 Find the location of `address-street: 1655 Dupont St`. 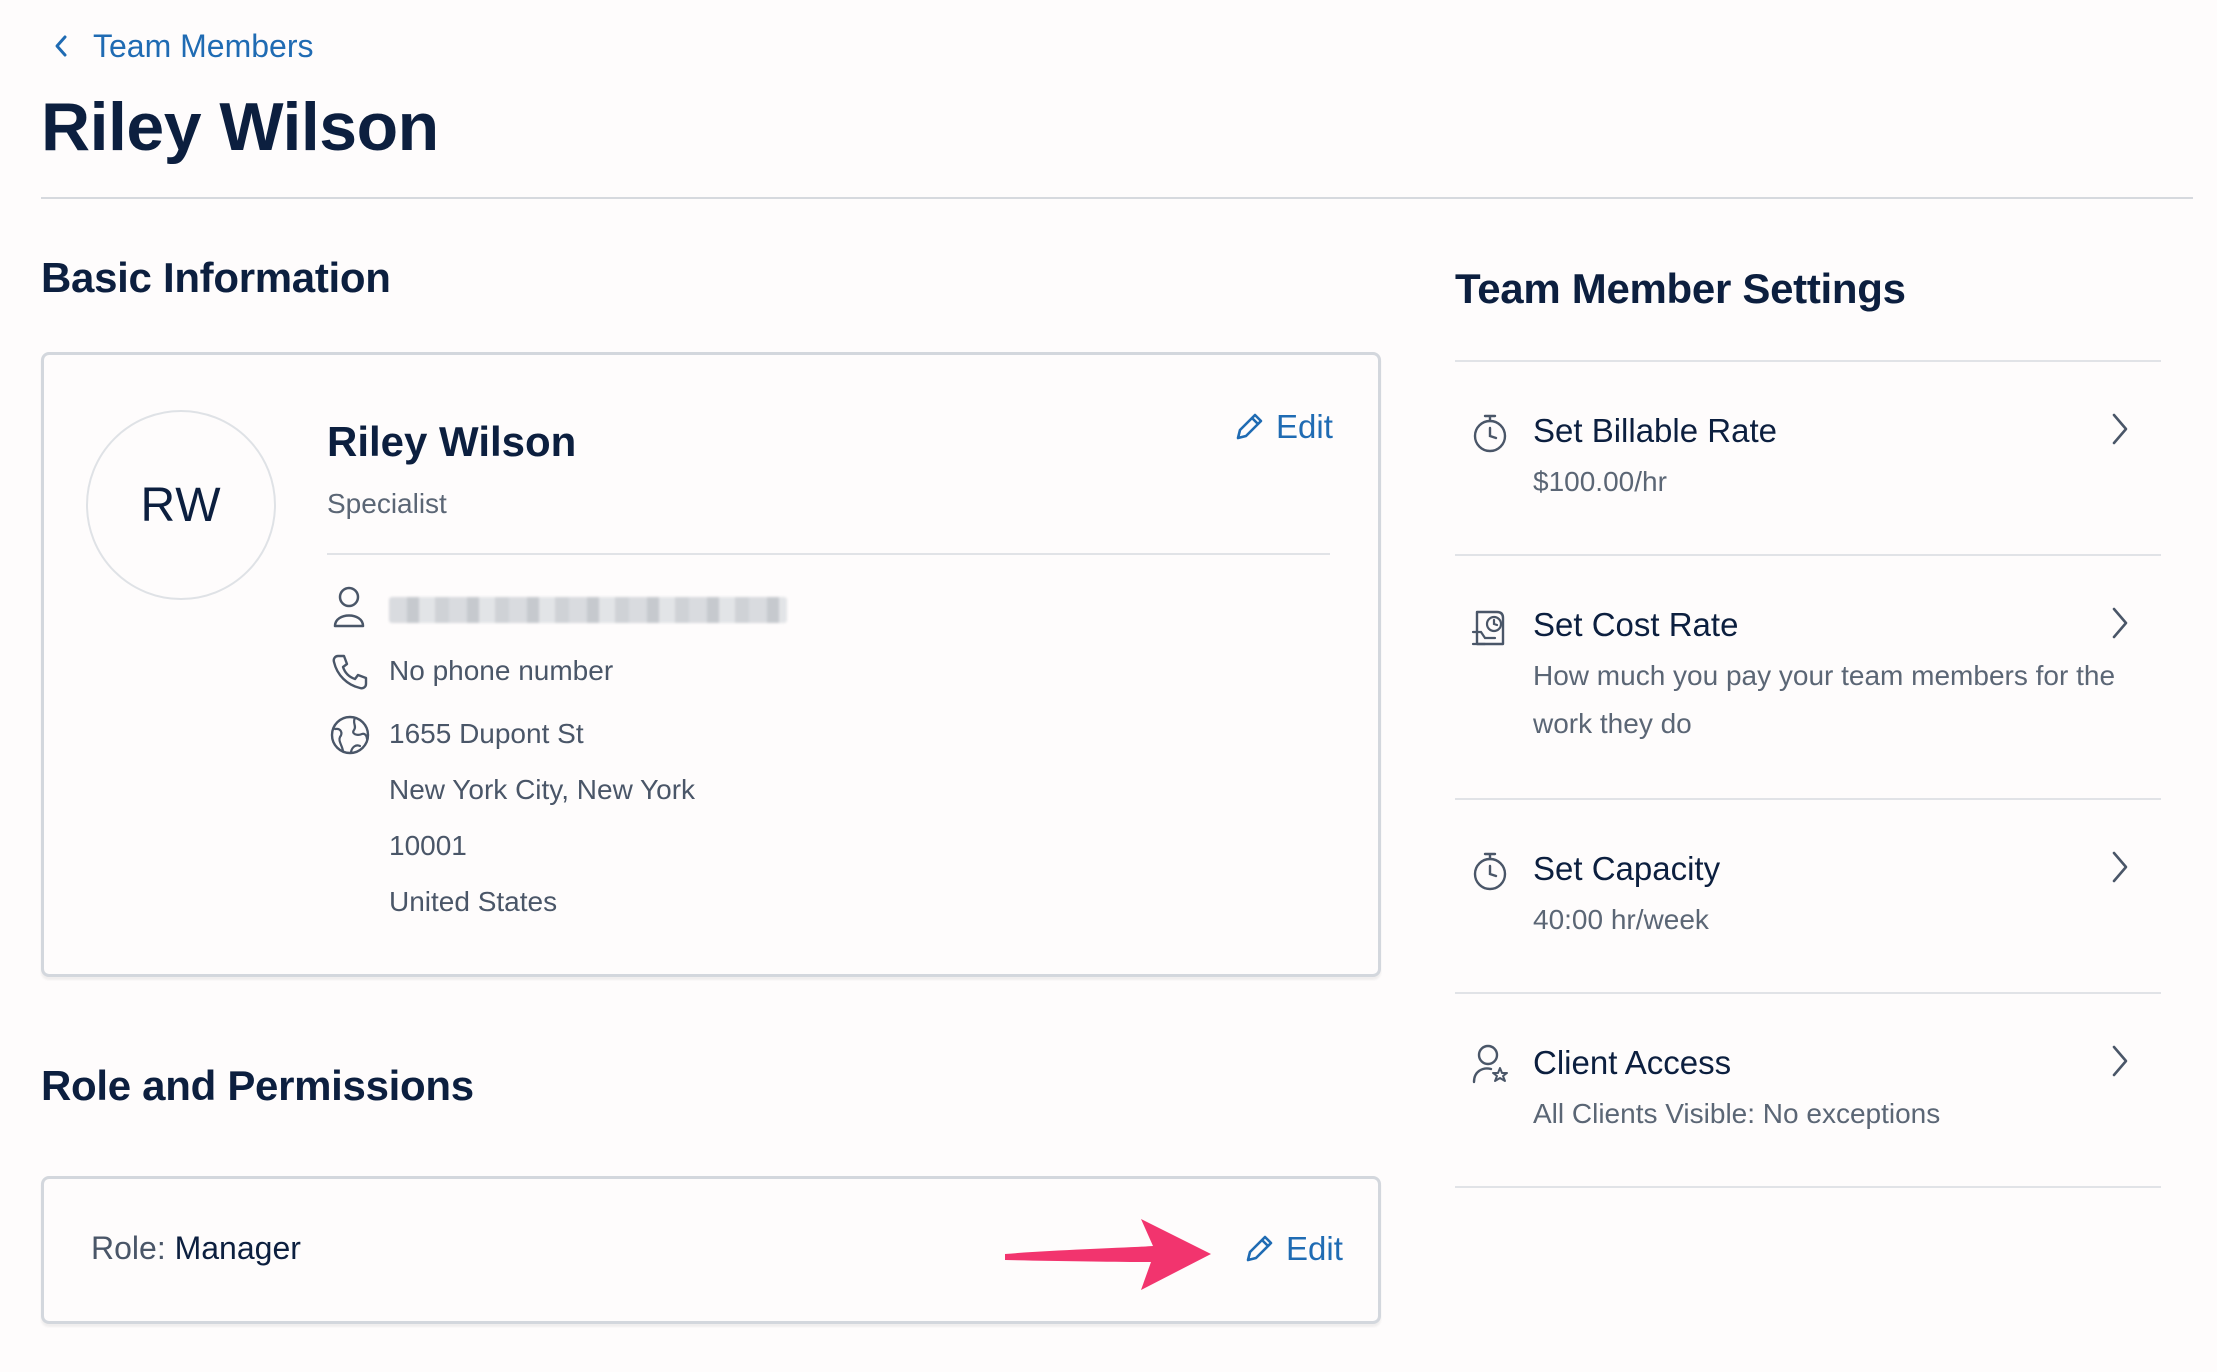

address-street: 1655 Dupont St is located at coordinates (486, 733).